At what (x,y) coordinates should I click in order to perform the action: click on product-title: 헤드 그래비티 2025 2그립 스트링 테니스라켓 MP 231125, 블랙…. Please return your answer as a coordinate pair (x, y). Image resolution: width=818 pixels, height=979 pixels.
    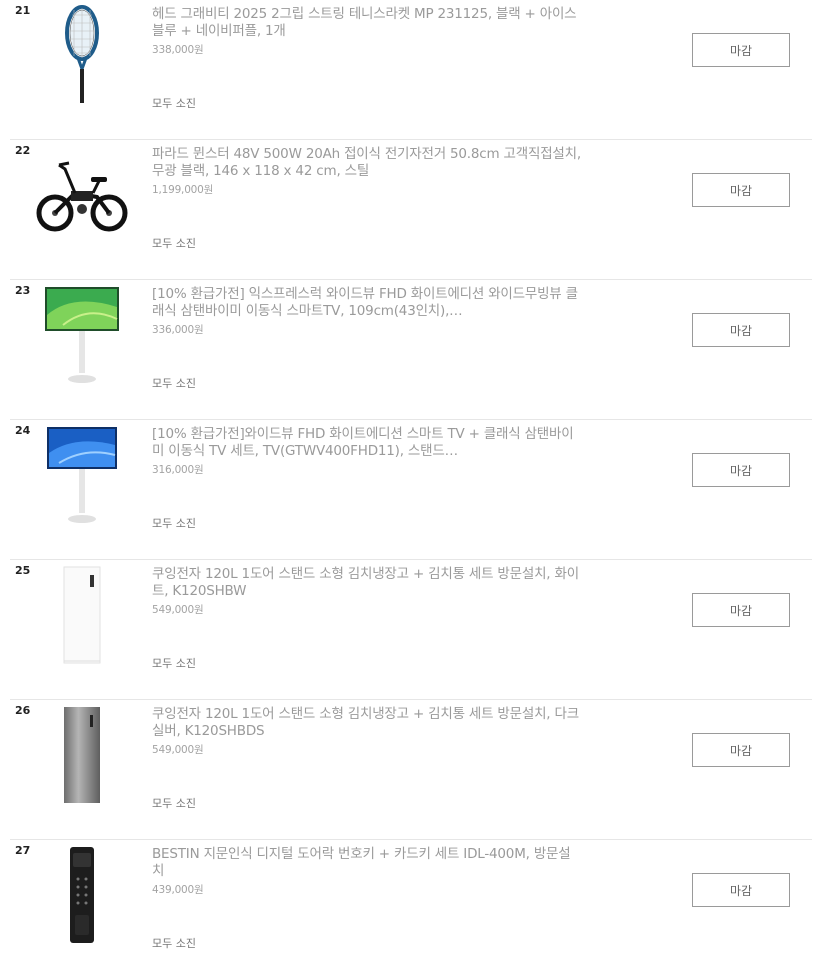
    Looking at the image, I should click on (367, 23).